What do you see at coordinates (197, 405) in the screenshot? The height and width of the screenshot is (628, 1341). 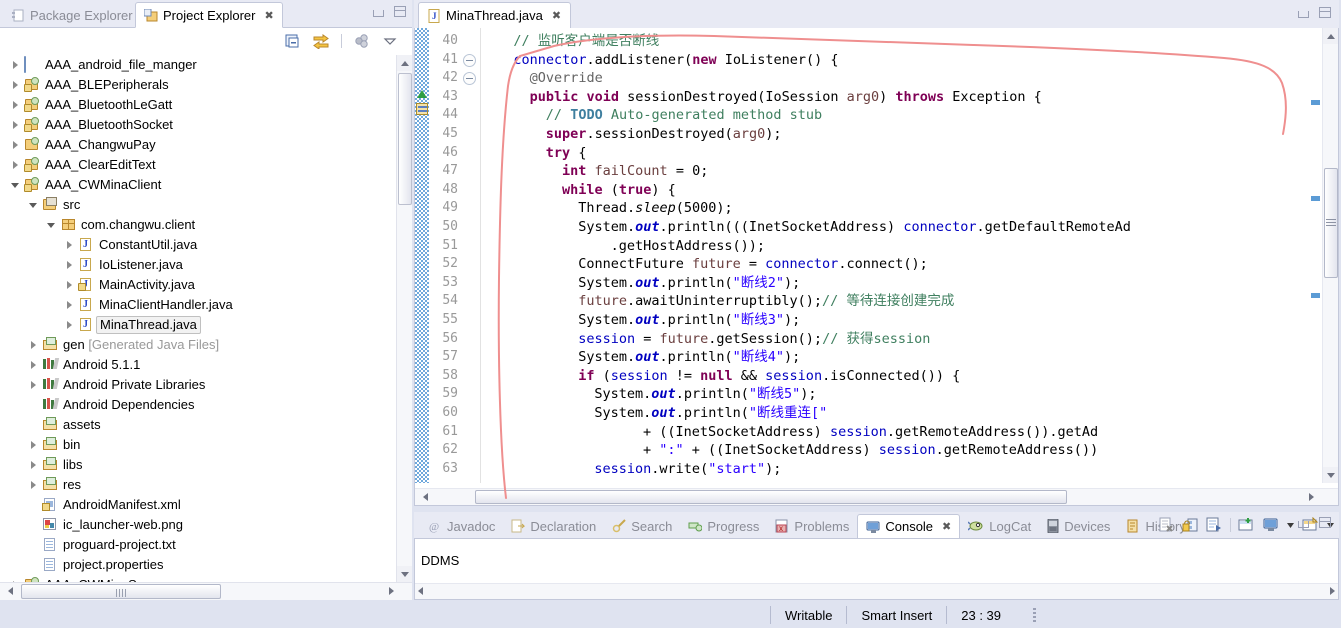 I see `tree-item-android-dependencies: Android Dependencies` at bounding box center [197, 405].